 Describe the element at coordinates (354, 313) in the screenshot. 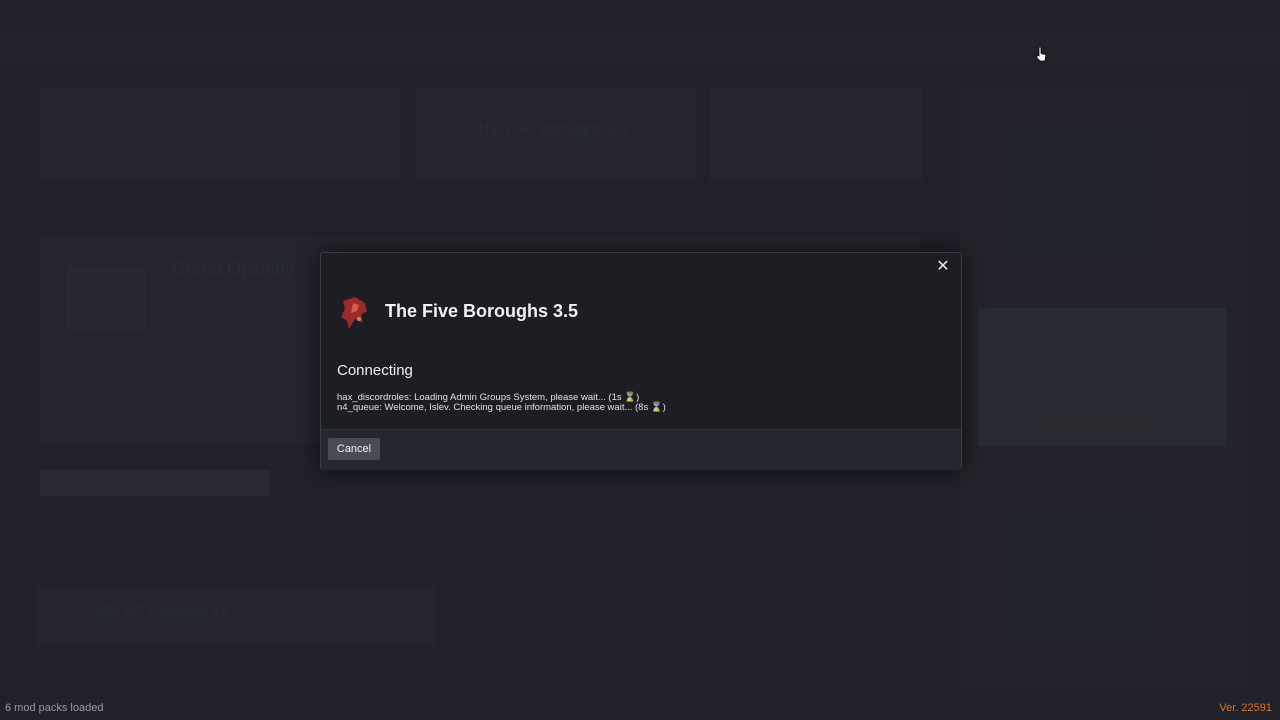

I see `server-logo-icon` at that location.